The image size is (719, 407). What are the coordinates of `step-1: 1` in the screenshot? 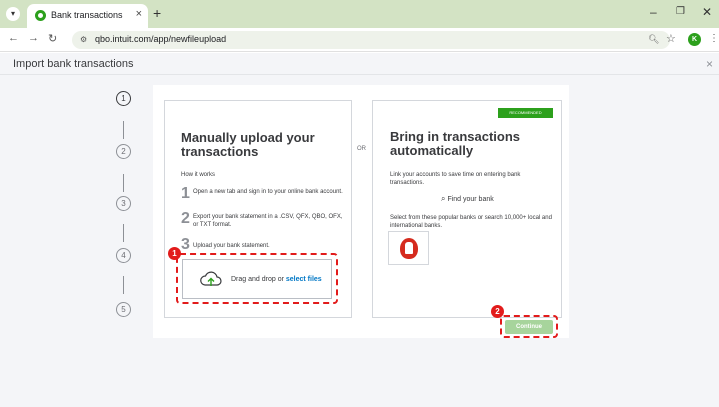 It's located at (123, 98).